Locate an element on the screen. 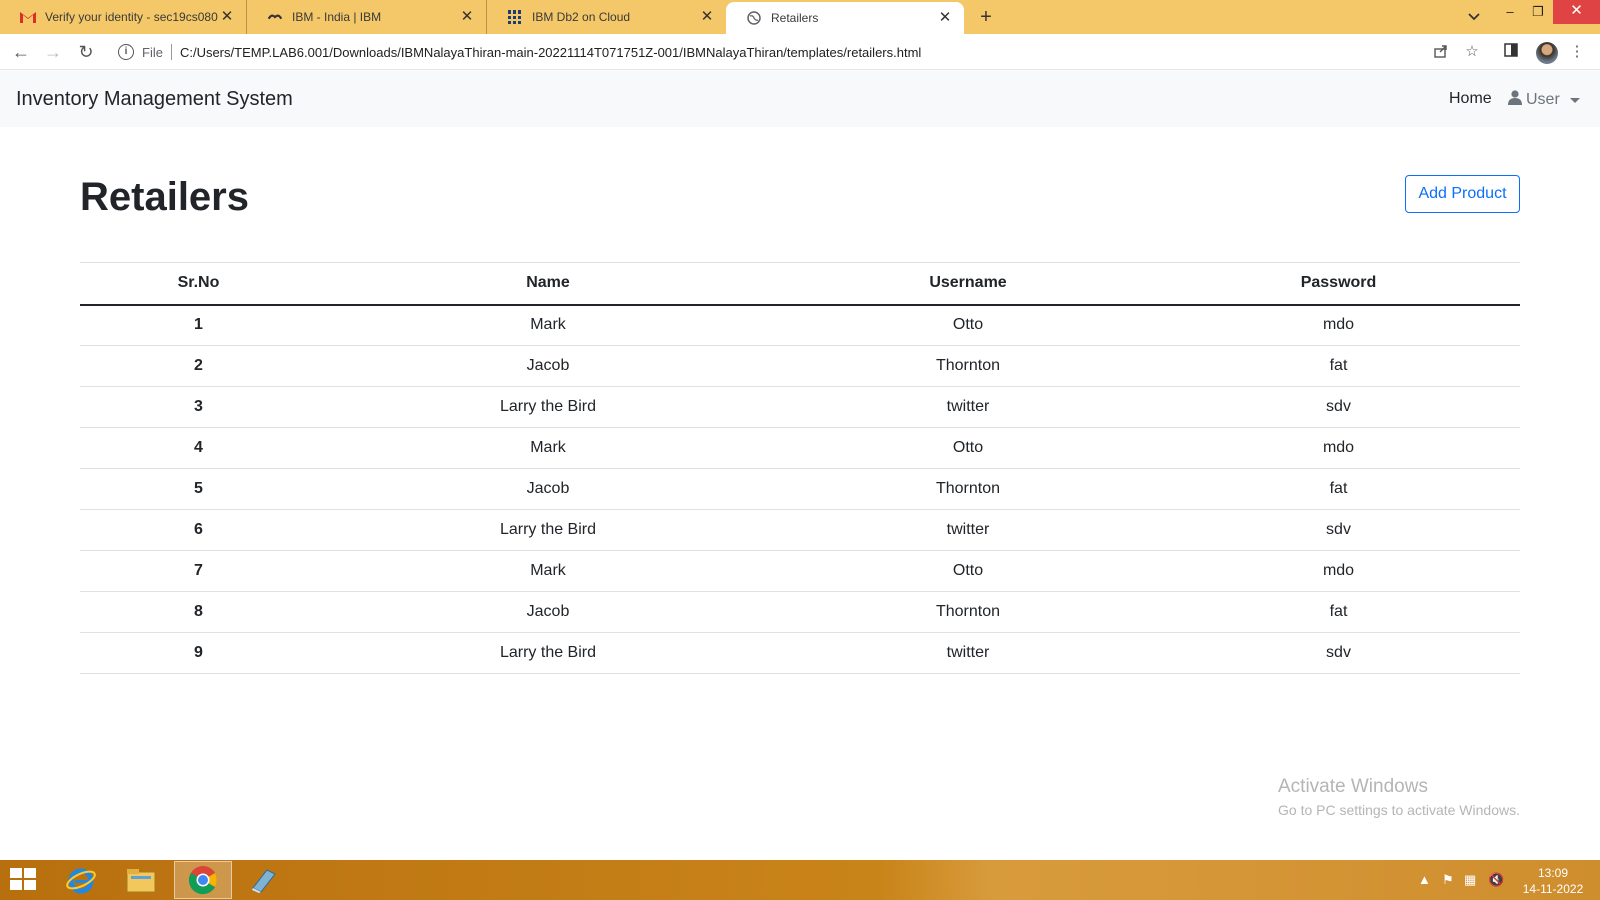  watermark-subtitle: Go to PC settings to activate Windows. is located at coordinates (1399, 810).